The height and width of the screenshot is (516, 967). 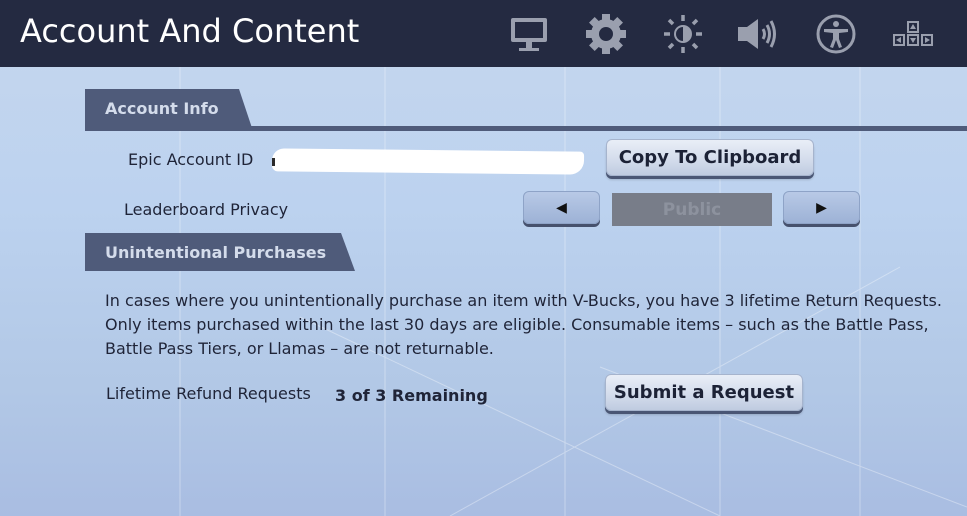 I want to click on input-arrows-icon, so click(x=913, y=33).